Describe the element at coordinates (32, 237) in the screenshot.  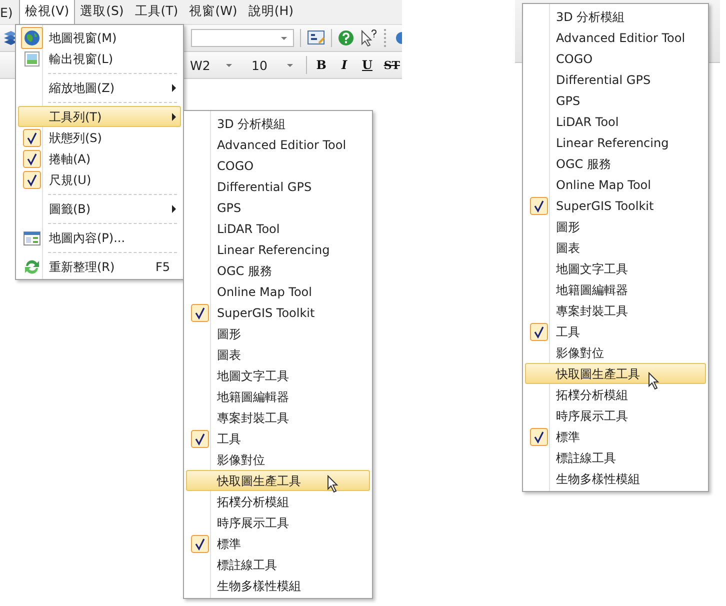
I see `table-icon` at that location.